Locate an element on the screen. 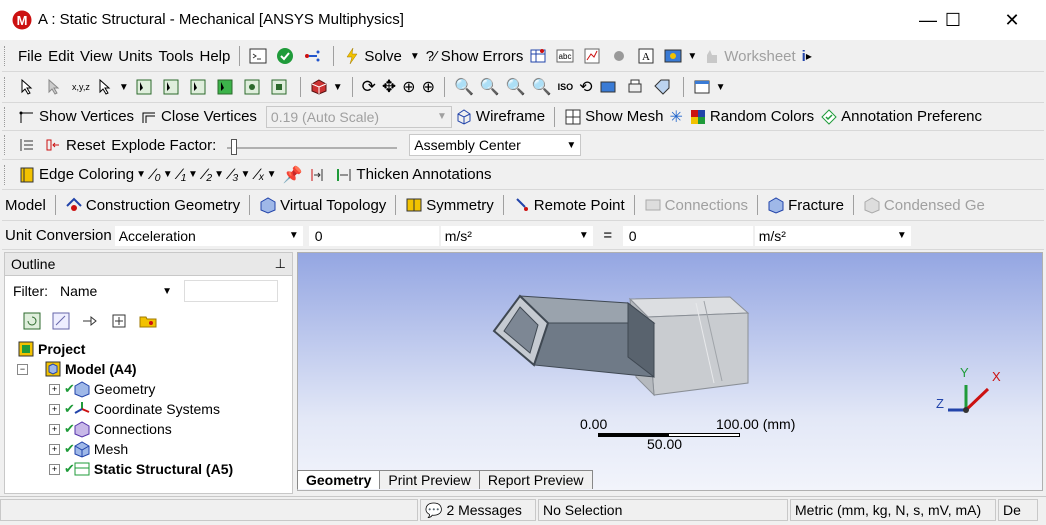  messages-button: 💬 2 Messages is located at coordinates (478, 510).